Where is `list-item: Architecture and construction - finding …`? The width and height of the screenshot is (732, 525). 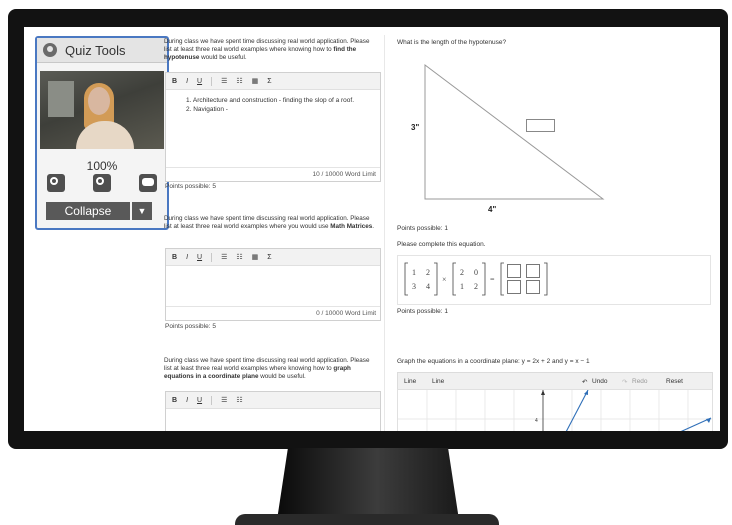
list-item: Architecture and construction - finding … is located at coordinates (273, 100).